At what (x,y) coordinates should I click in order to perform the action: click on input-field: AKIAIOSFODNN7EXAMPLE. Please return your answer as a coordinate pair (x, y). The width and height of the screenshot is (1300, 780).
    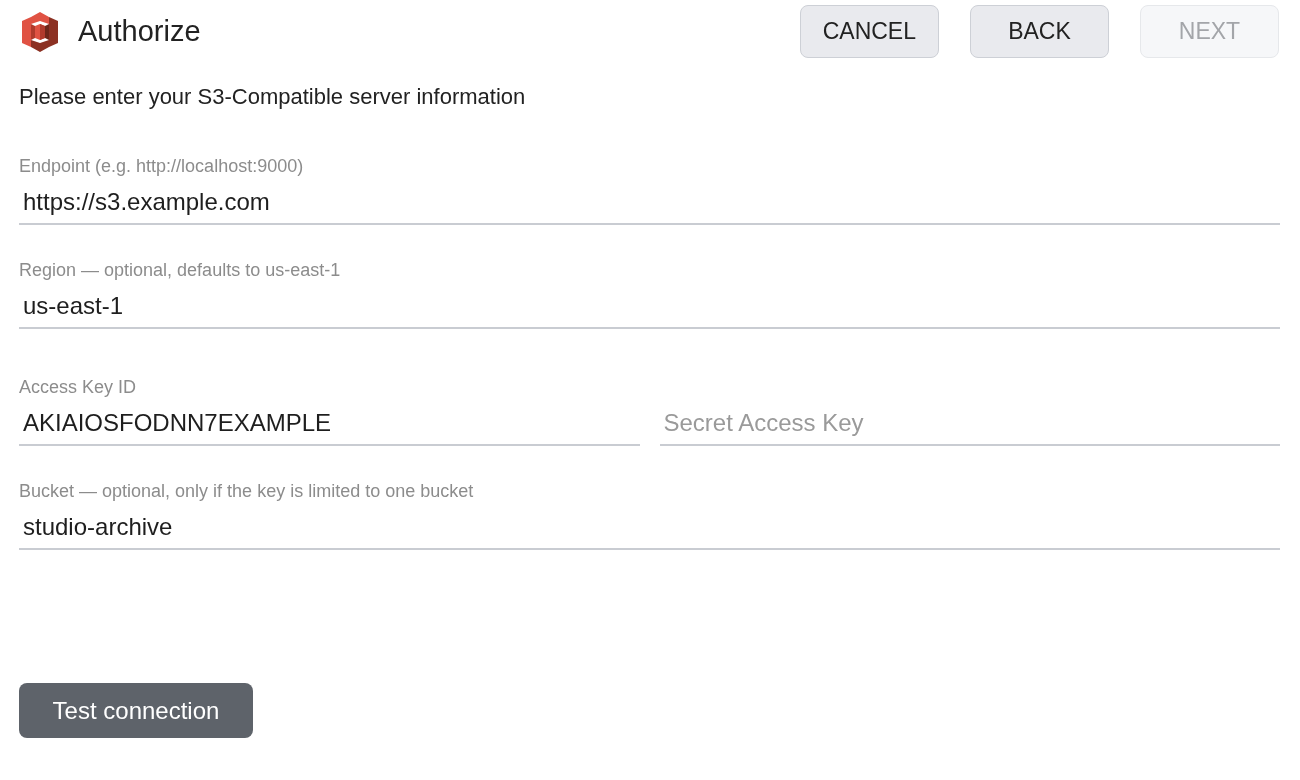
    Looking at the image, I should click on (329, 423).